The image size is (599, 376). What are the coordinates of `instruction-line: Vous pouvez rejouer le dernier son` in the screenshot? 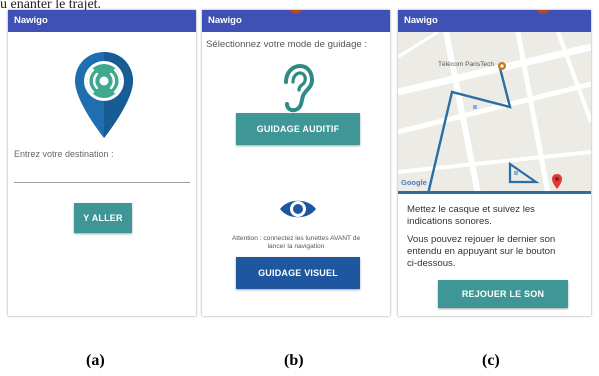 It's located at (481, 239).